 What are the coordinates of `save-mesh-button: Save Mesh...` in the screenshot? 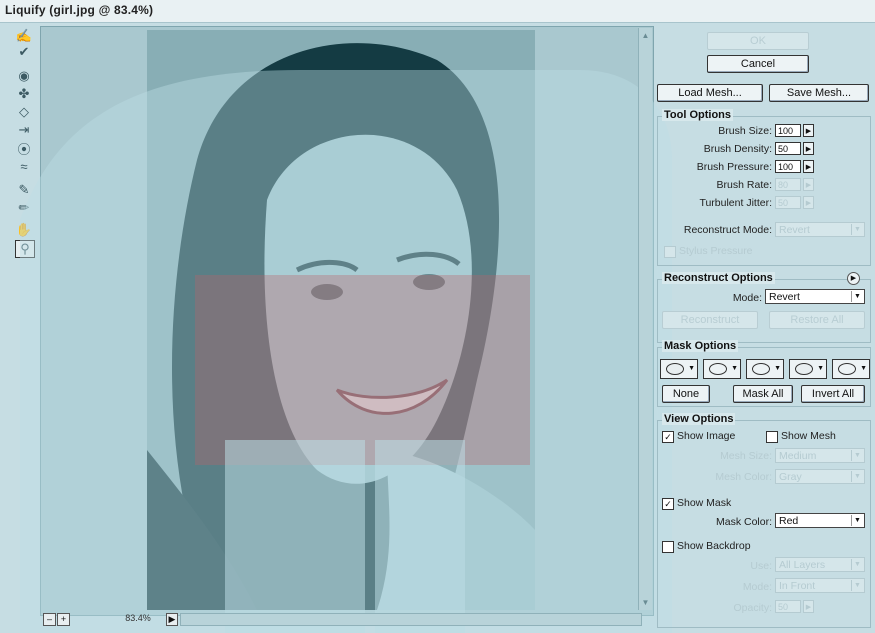 It's located at (819, 93).